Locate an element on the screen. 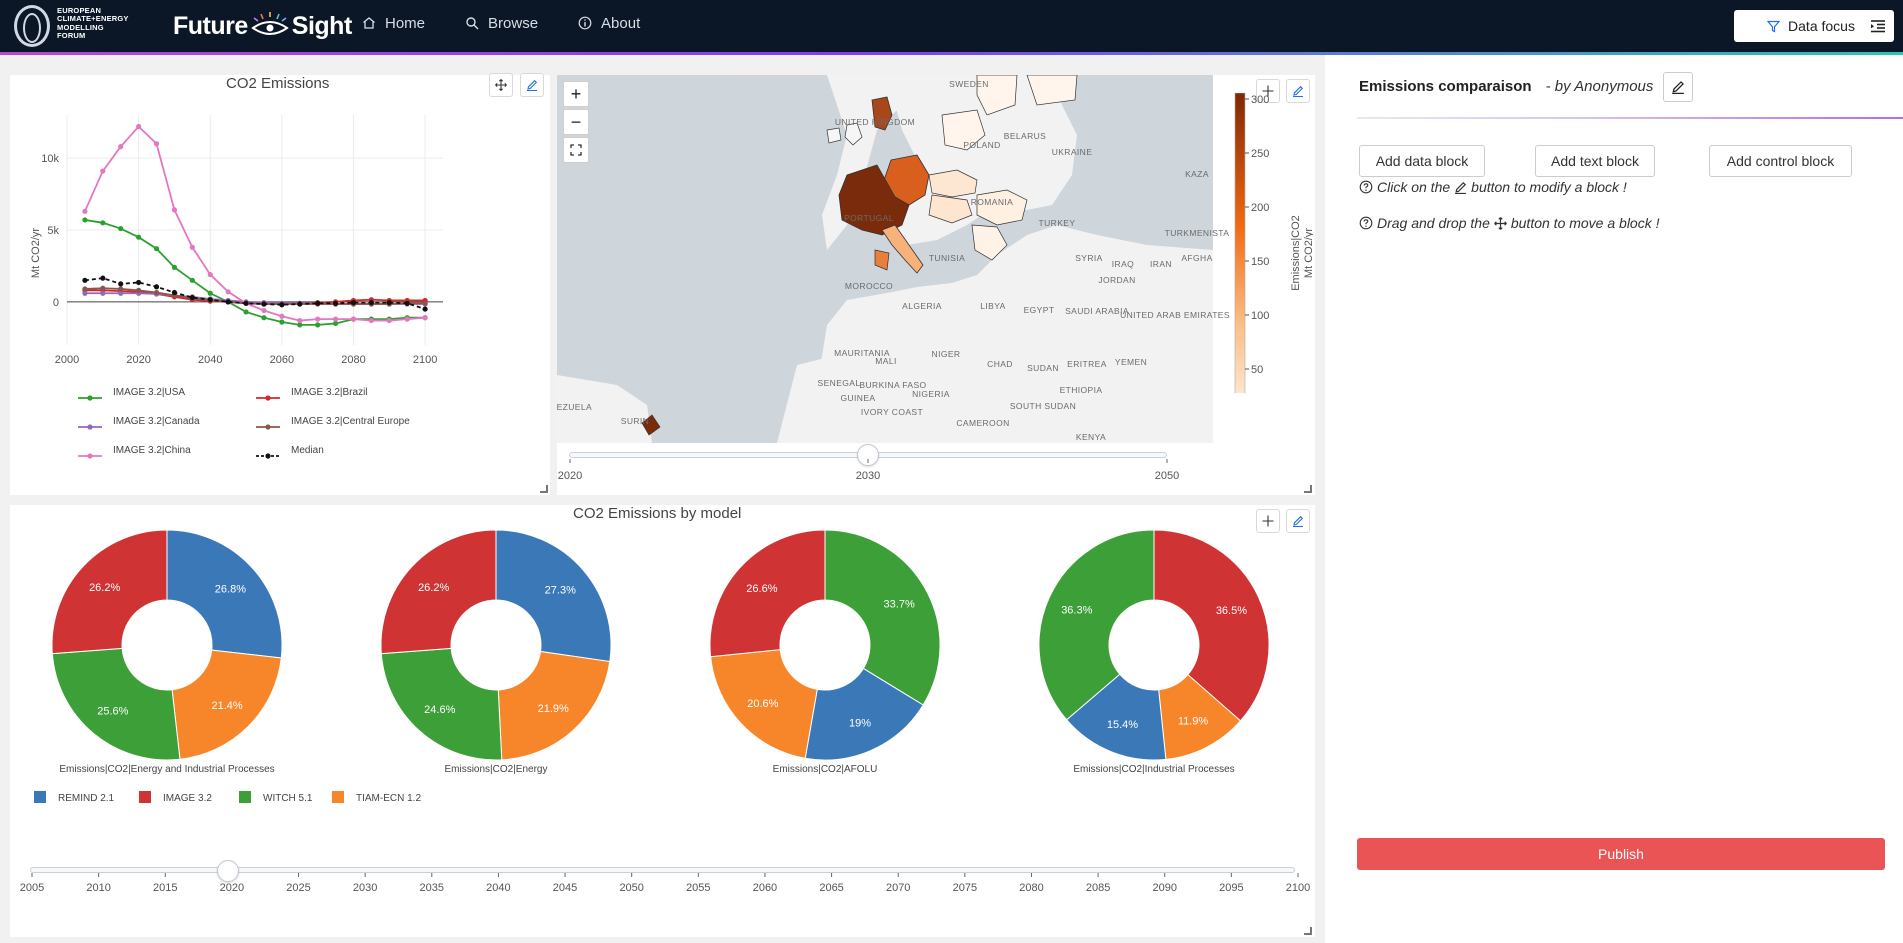 The width and height of the screenshot is (1903, 943). menu-toggle-button is located at coordinates (1878, 26).